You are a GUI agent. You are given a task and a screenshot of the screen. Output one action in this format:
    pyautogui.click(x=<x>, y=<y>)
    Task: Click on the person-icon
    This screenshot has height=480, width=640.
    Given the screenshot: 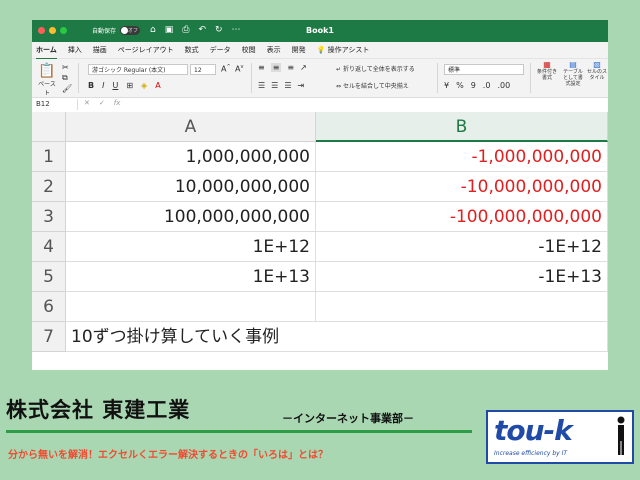 What is the action you would take?
    pyautogui.click(x=621, y=435)
    